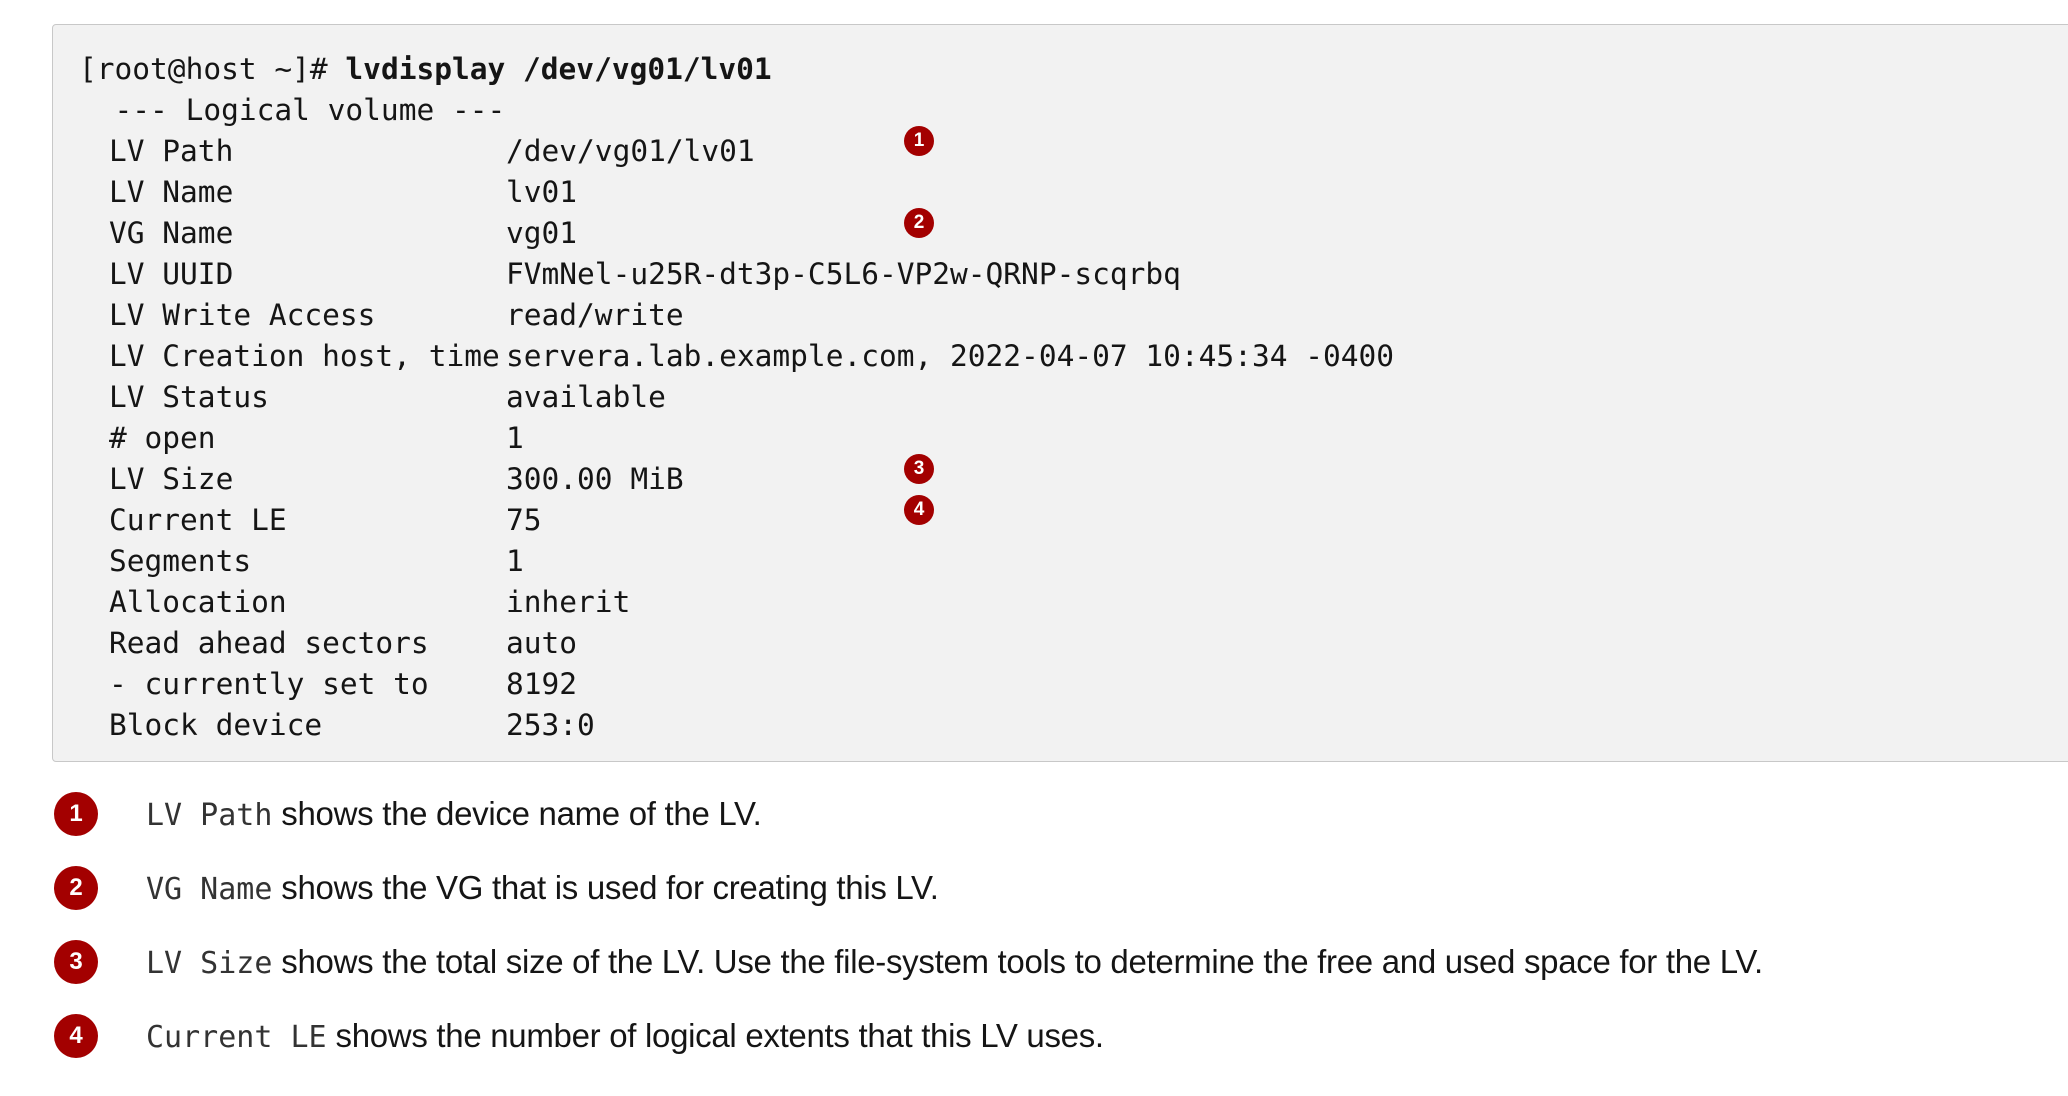  Describe the element at coordinates (209, 889) in the screenshot. I see `callout-code: VG Name` at that location.